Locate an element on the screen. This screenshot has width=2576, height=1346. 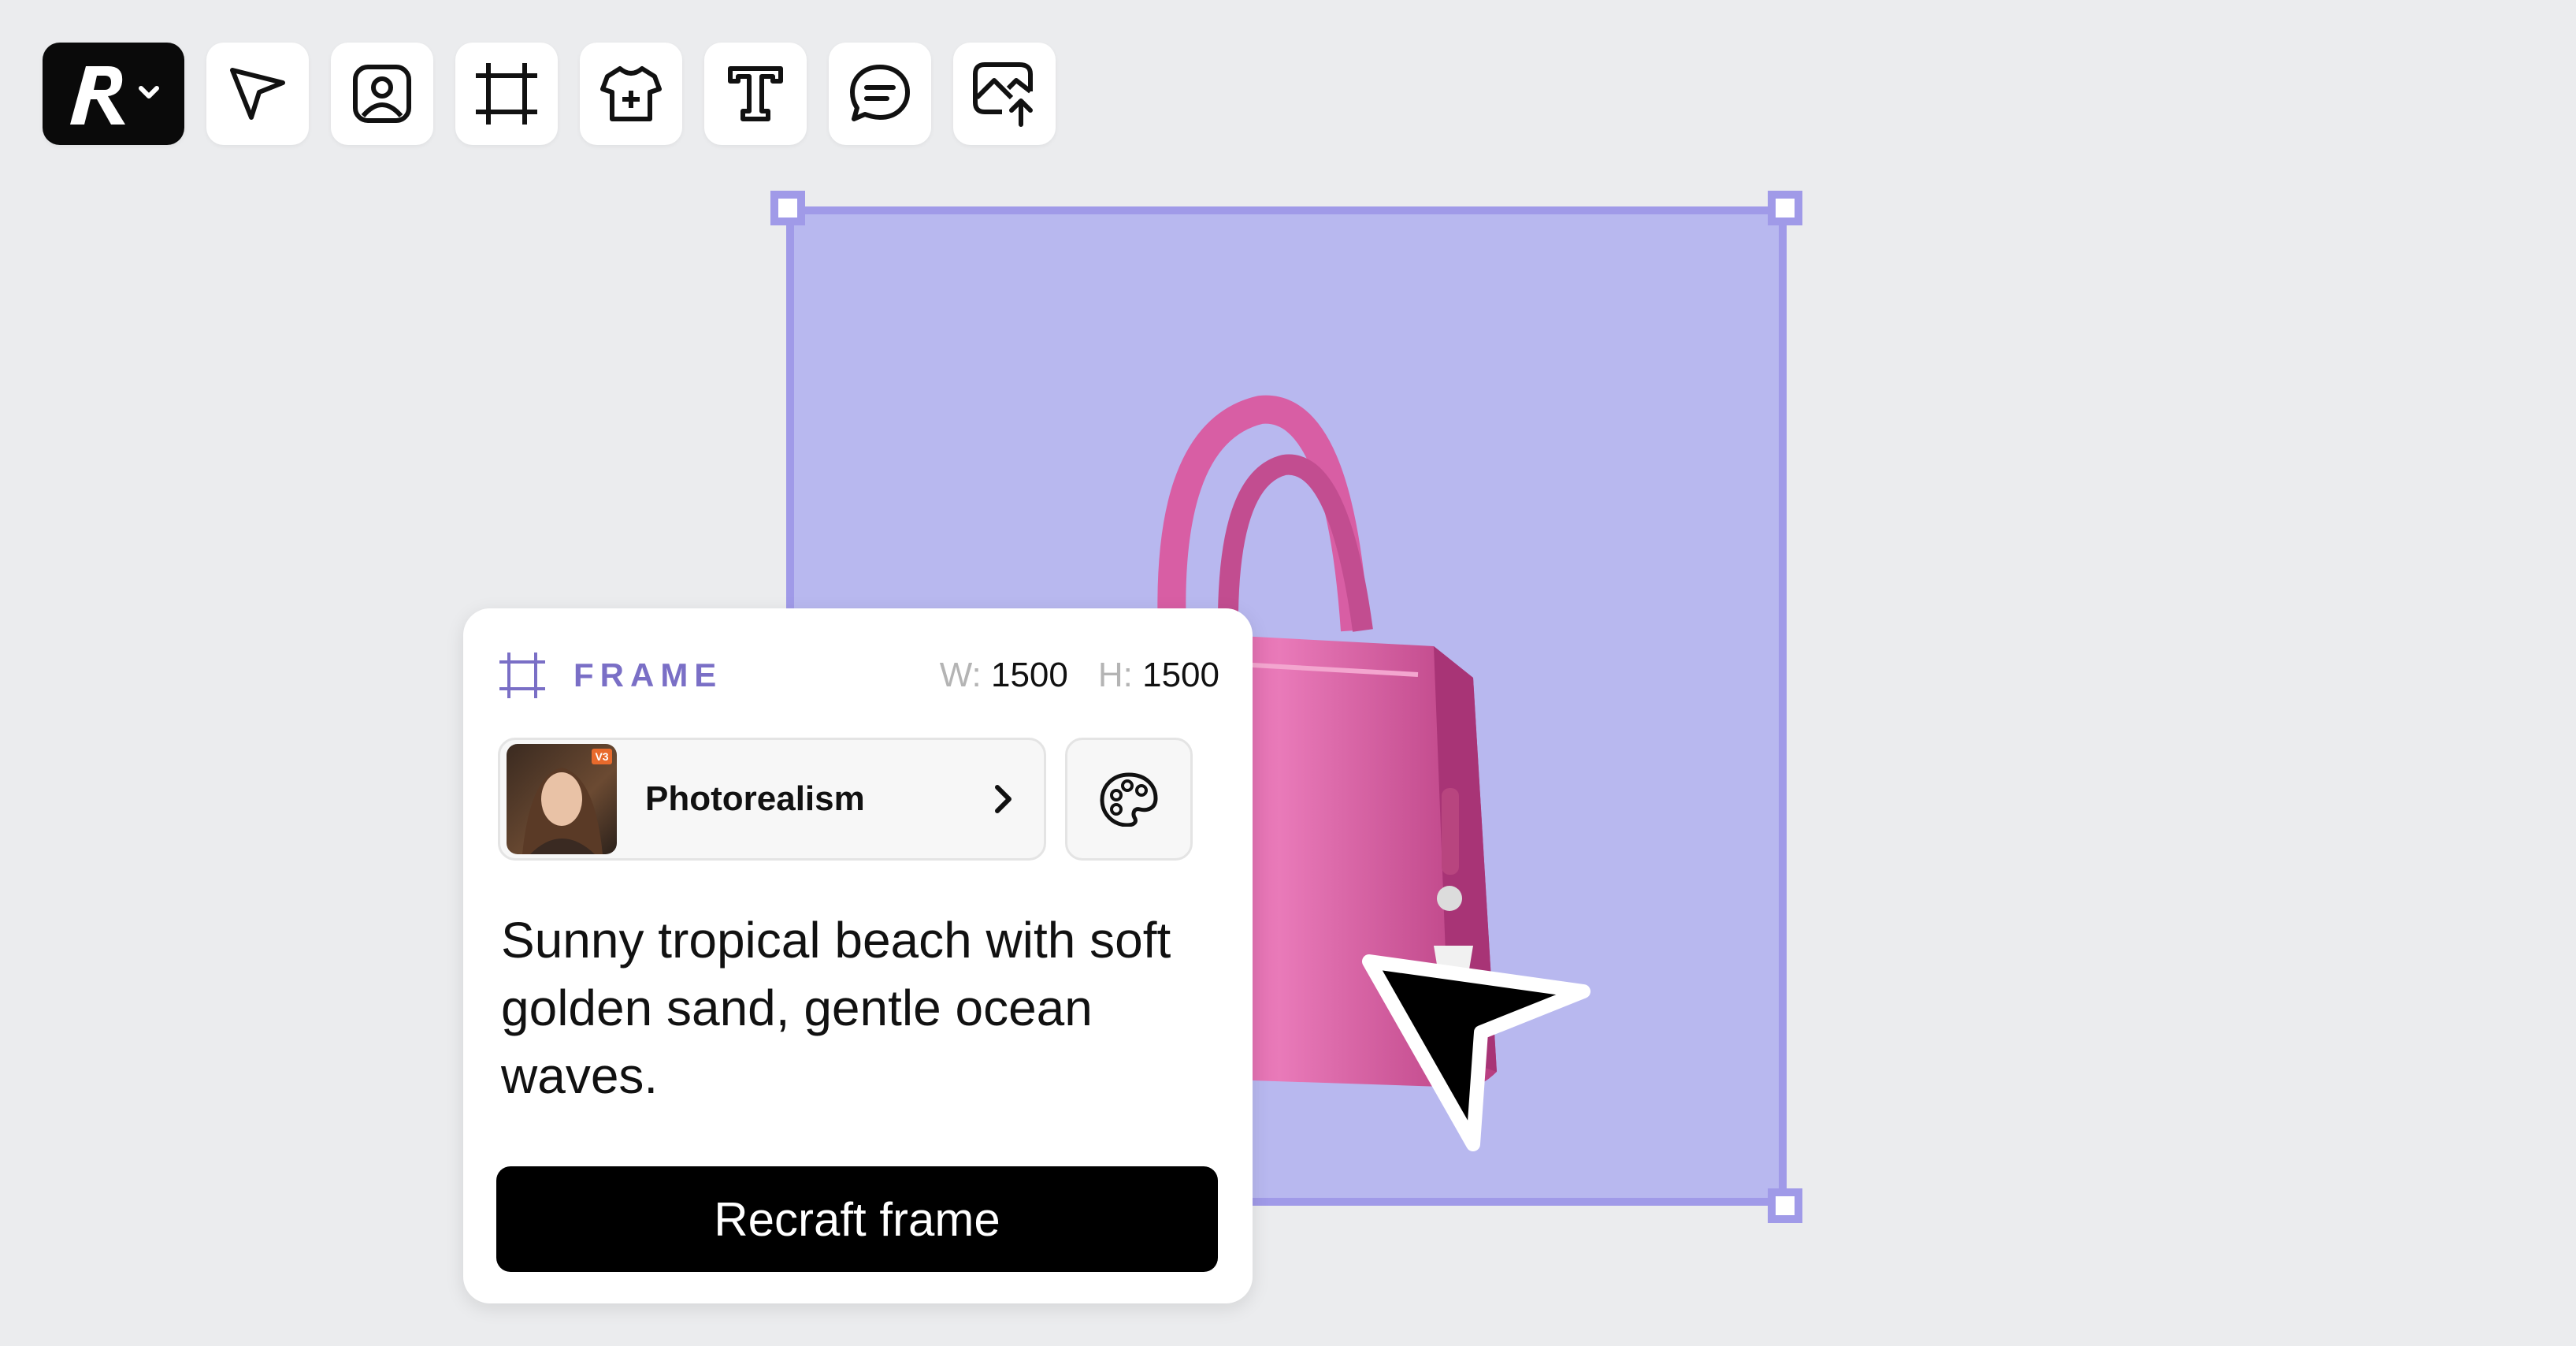
image-upload-icon is located at coordinates (1003, 94).